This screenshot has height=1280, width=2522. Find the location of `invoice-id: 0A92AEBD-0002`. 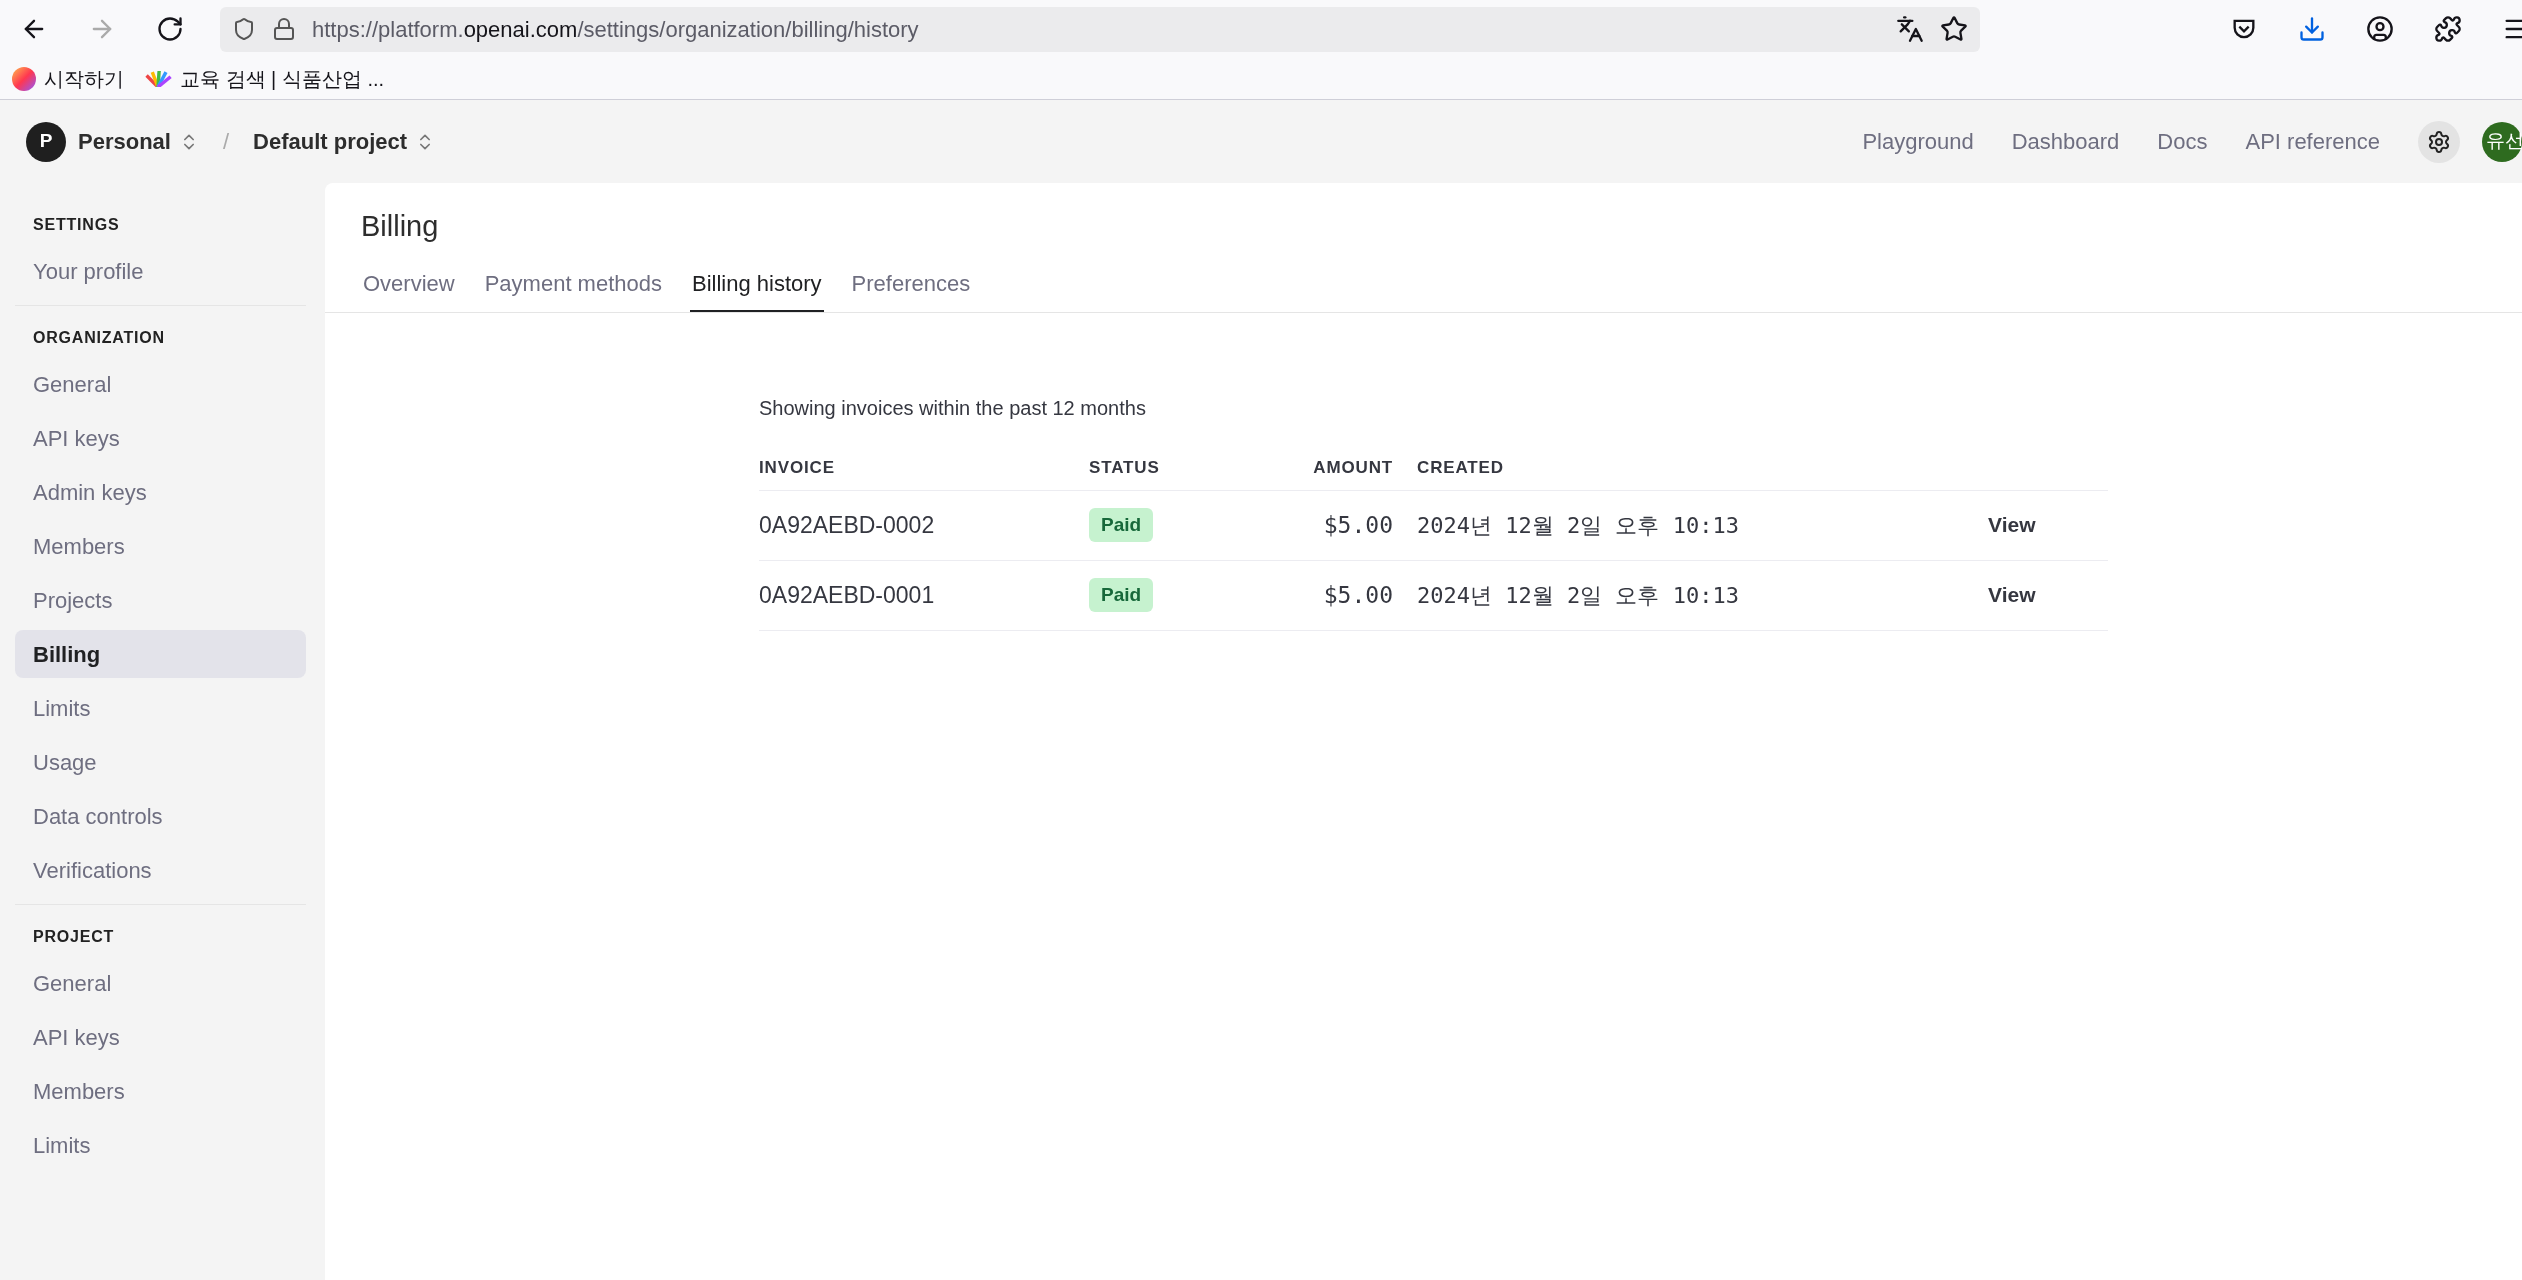

invoice-id: 0A92AEBD-0002 is located at coordinates (847, 525).